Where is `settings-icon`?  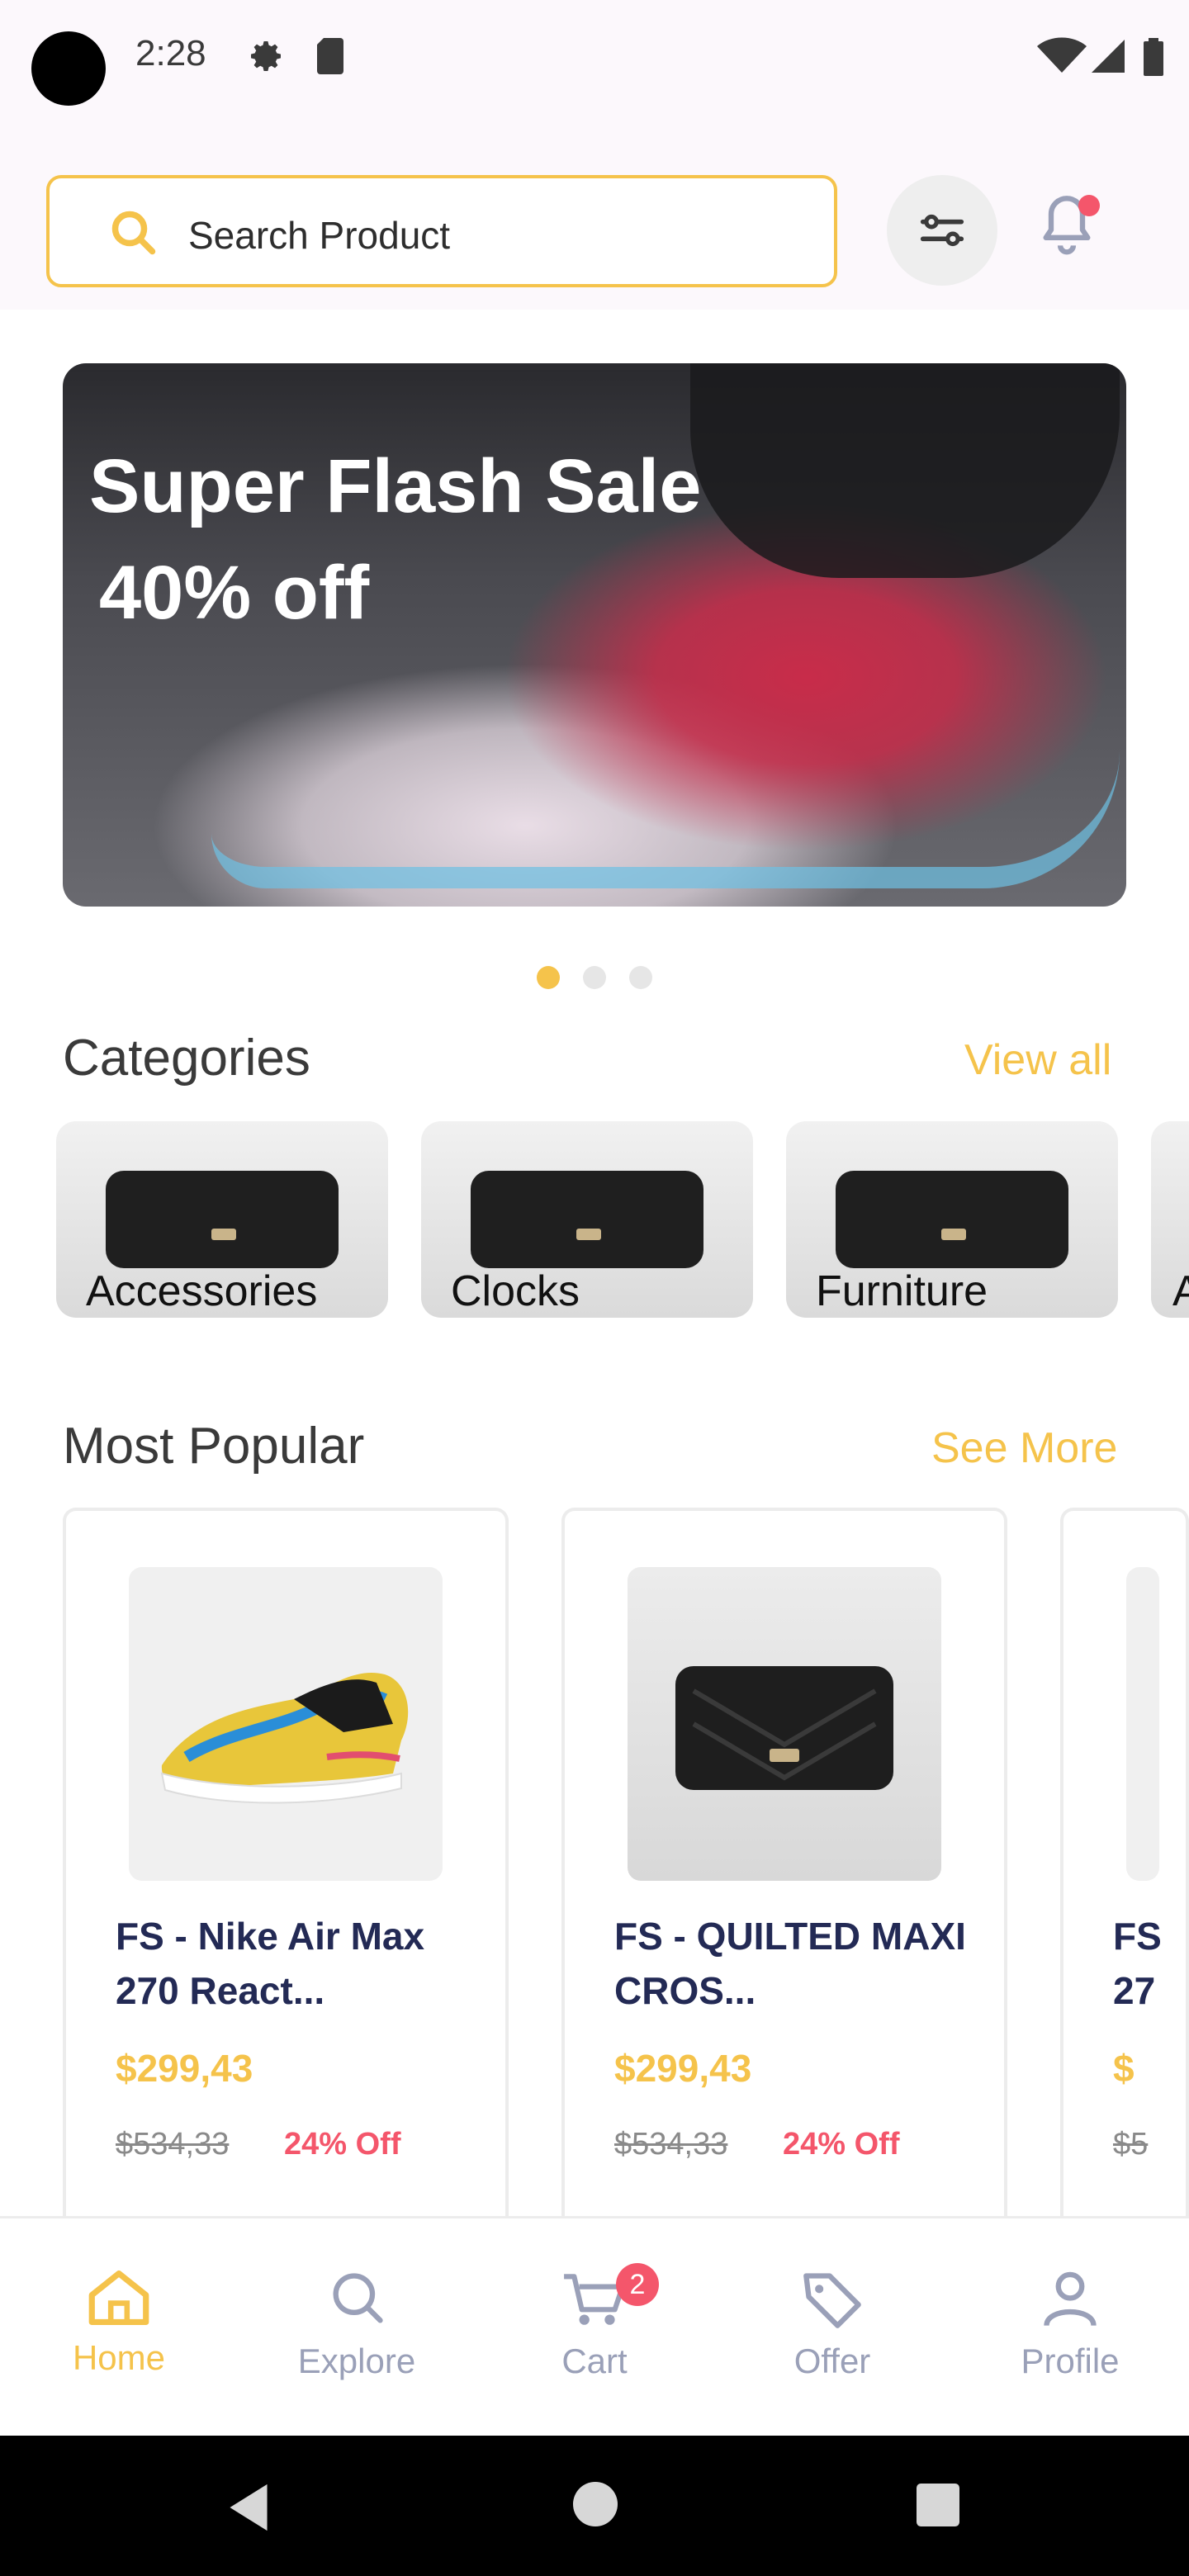 settings-icon is located at coordinates (266, 56).